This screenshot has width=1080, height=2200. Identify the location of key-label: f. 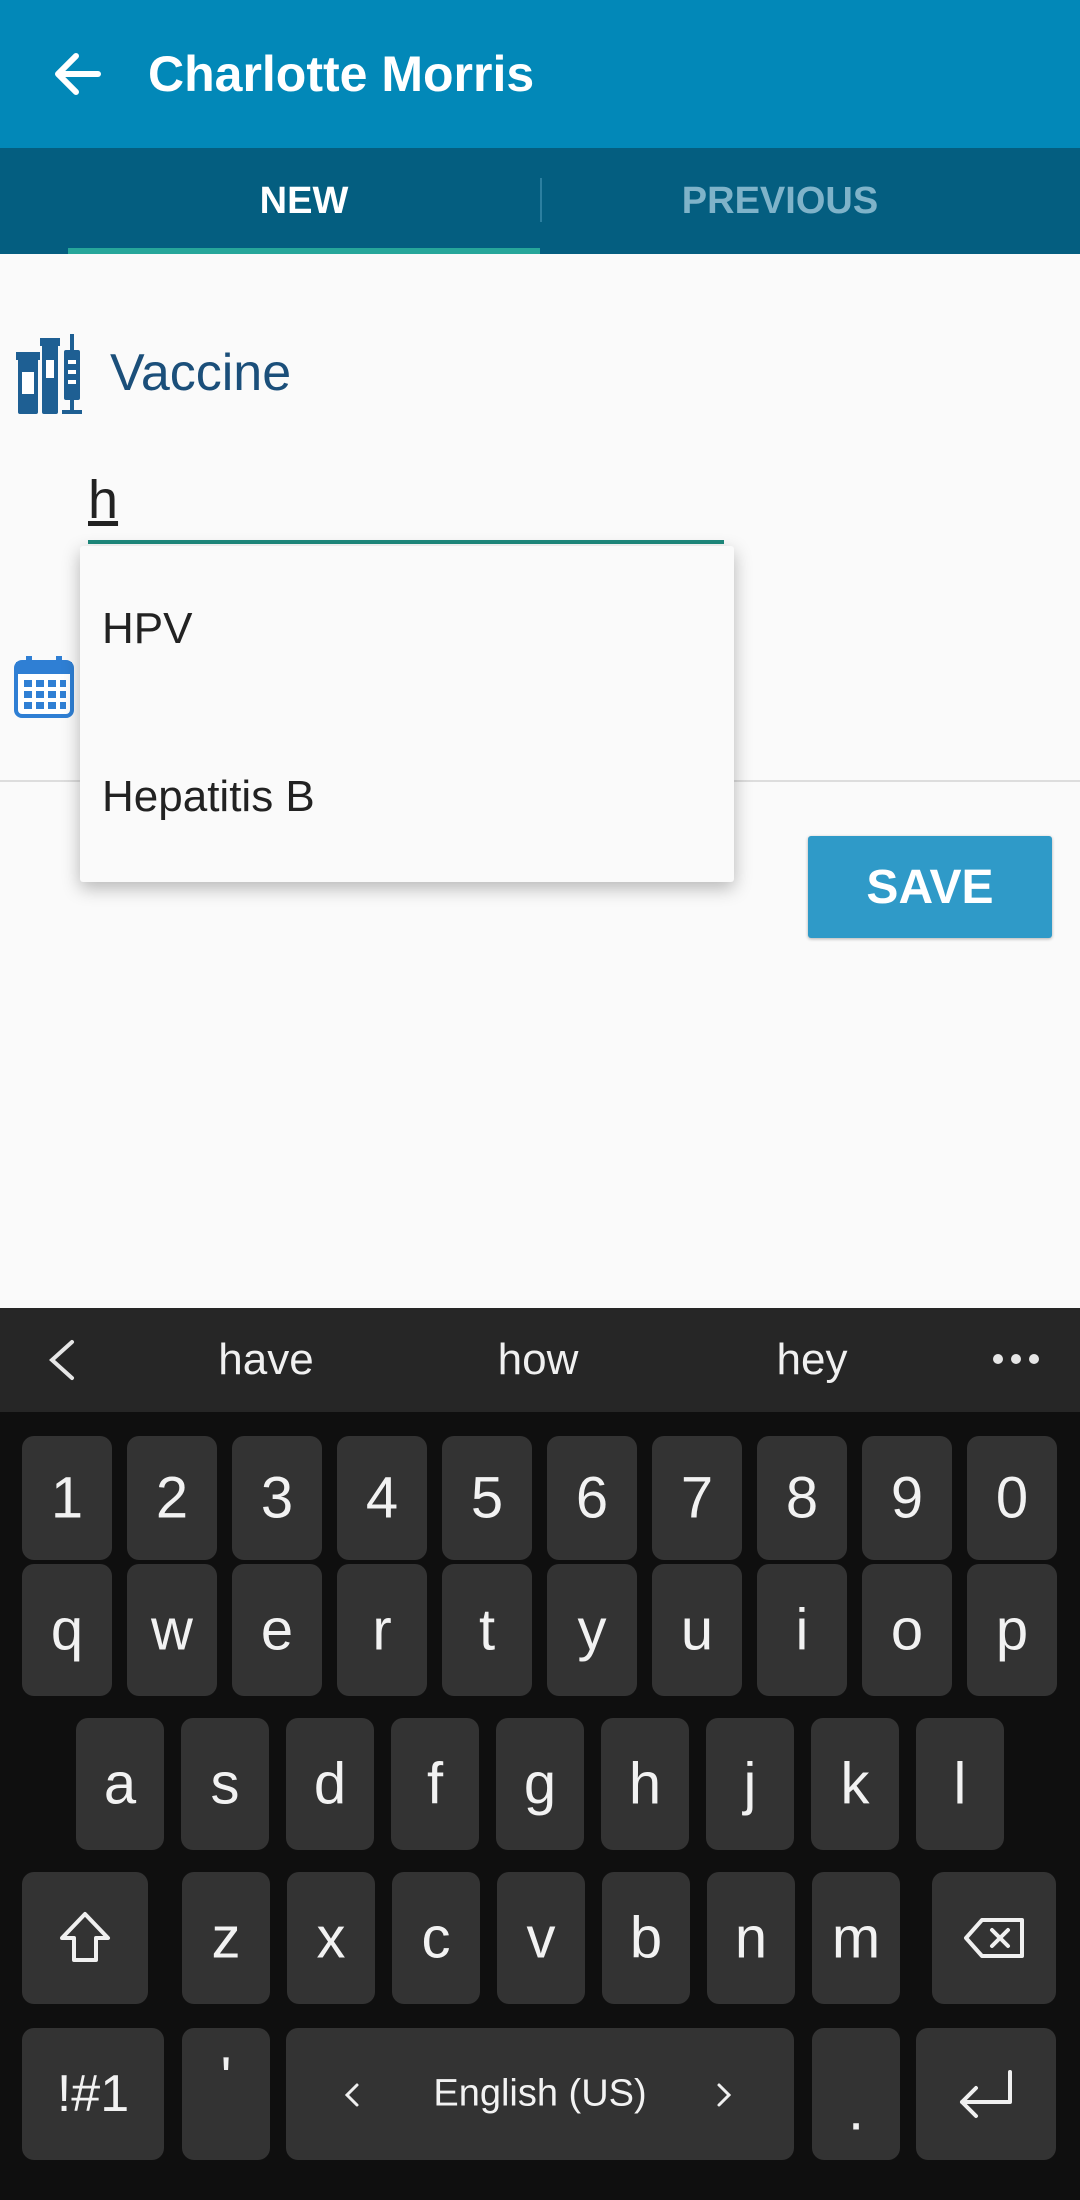
(435, 1784).